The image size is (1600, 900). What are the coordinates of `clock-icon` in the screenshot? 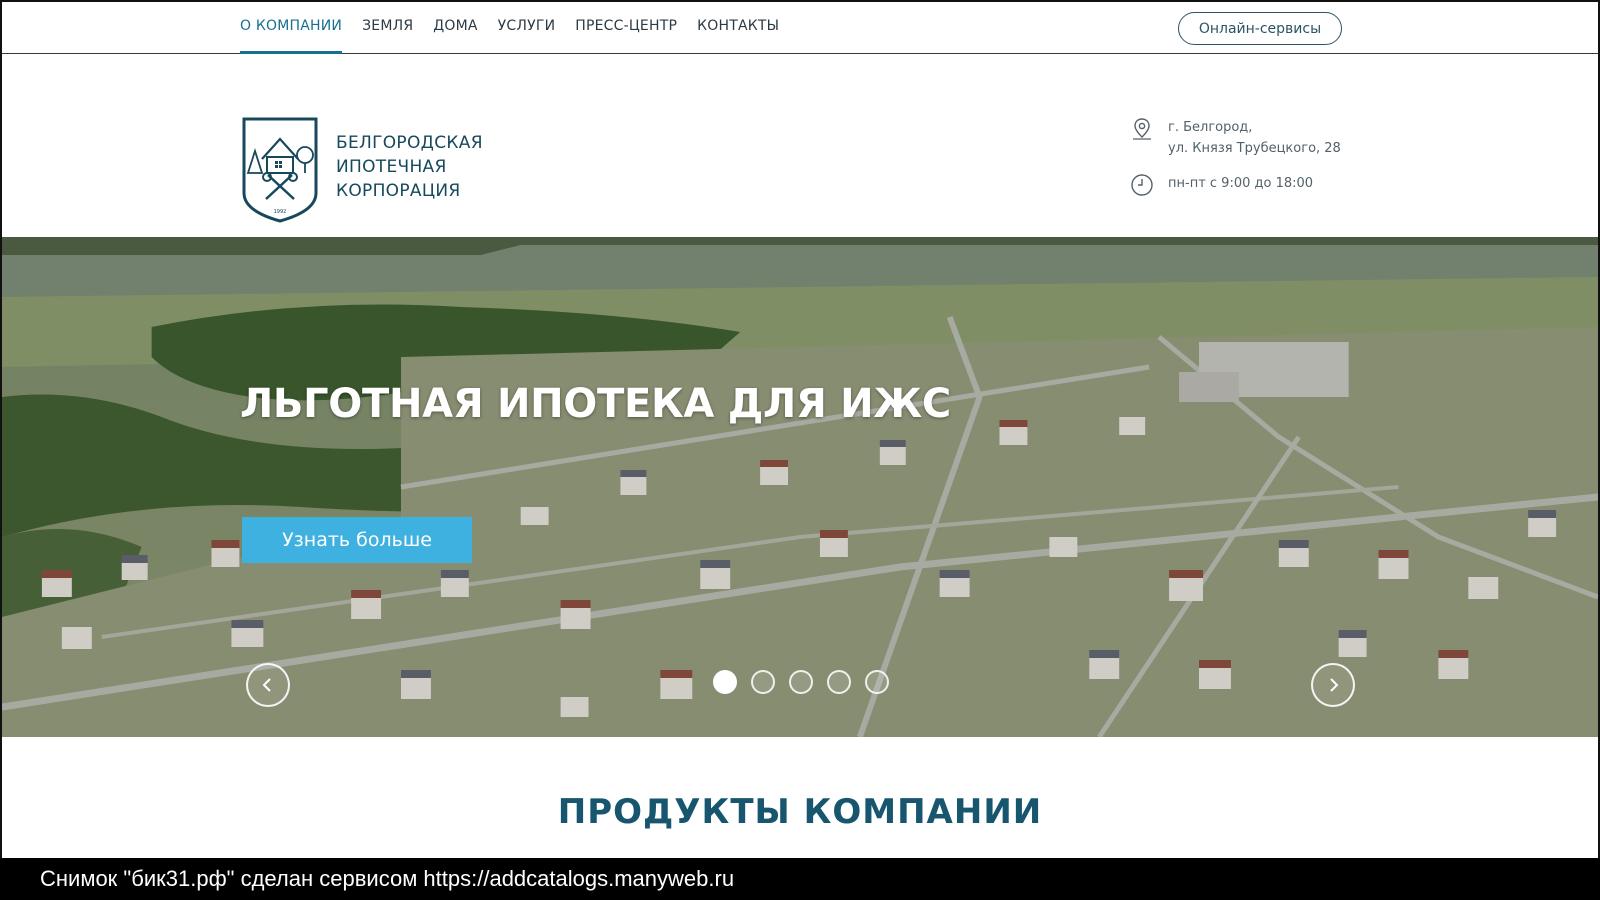 It's located at (1142, 185).